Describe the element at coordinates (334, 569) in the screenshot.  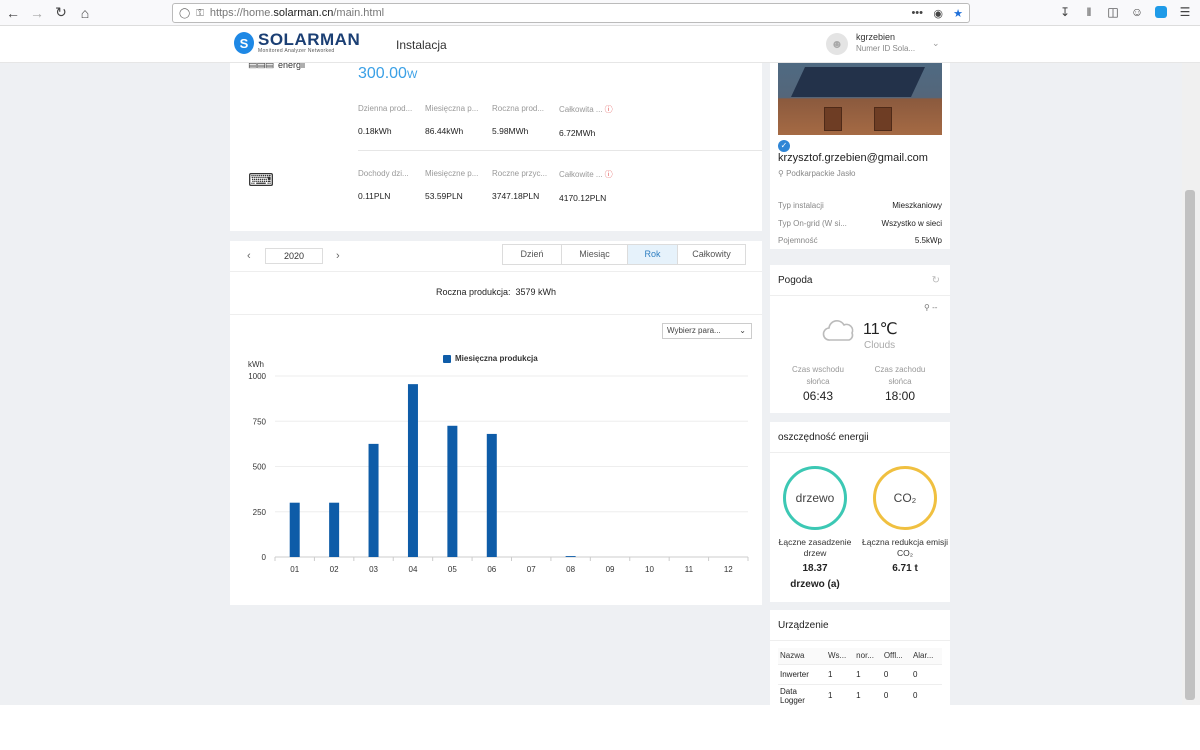
I see `x-tick-label: 02` at that location.